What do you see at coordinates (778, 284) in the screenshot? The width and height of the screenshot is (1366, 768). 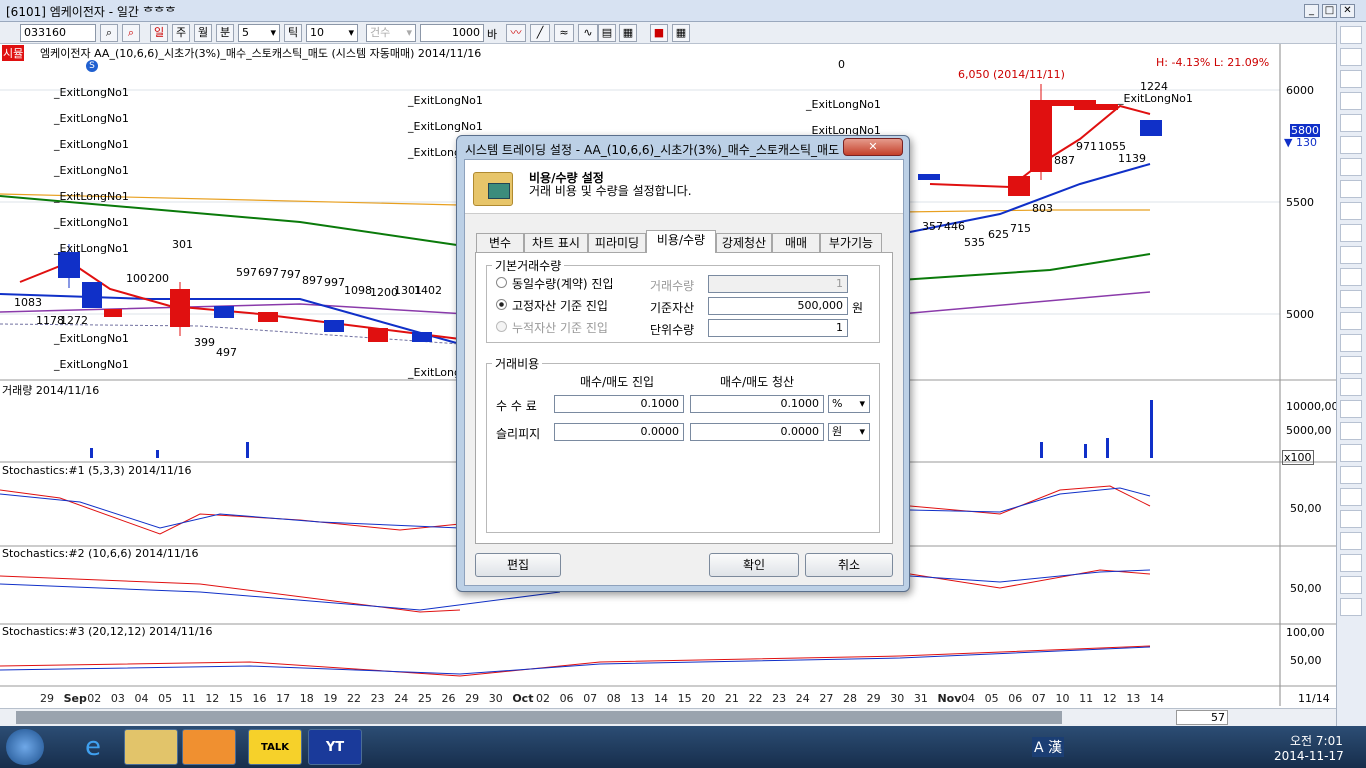 I see `qty-field: 1` at bounding box center [778, 284].